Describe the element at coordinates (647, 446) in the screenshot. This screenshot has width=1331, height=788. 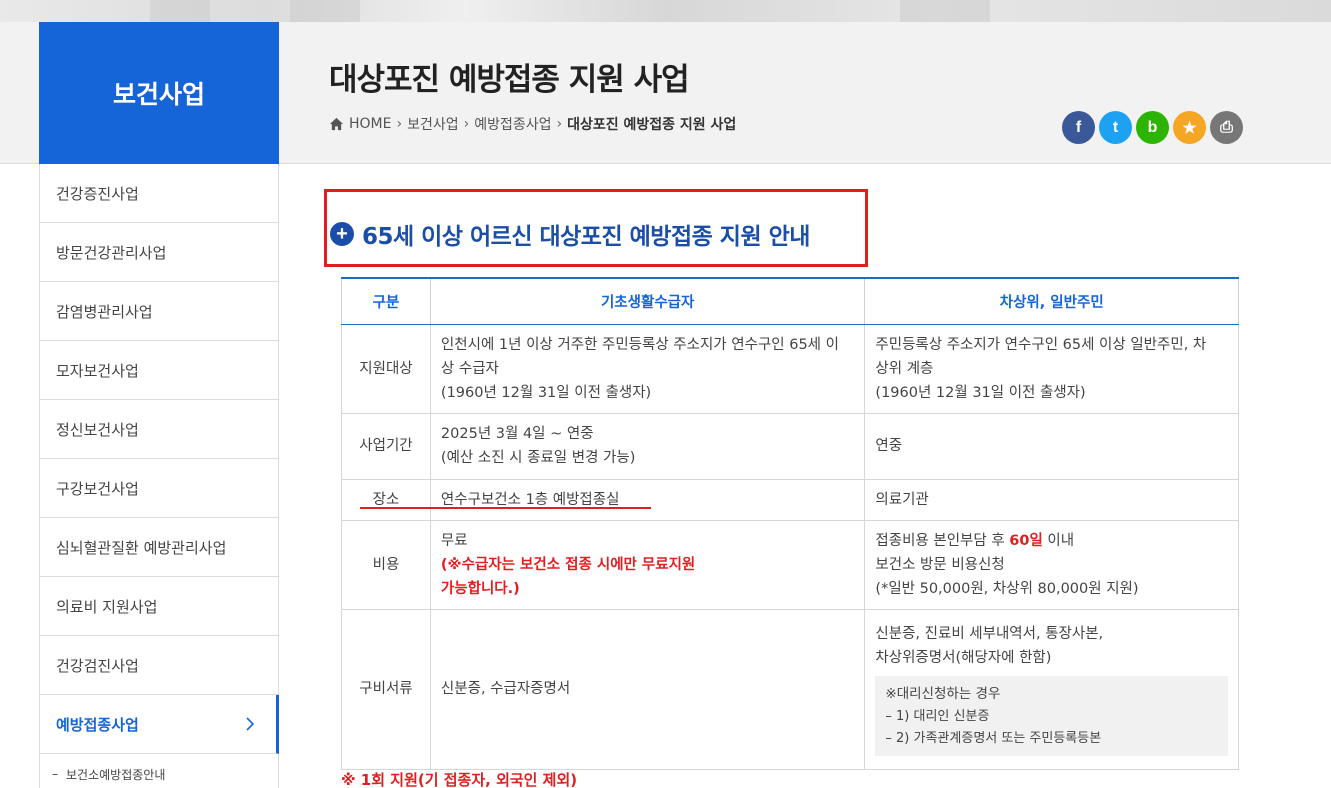
I see `table-cell: 2025년 3월 4일 ~ 연중 (예산 소진 시 종료일 변경 가능)` at that location.